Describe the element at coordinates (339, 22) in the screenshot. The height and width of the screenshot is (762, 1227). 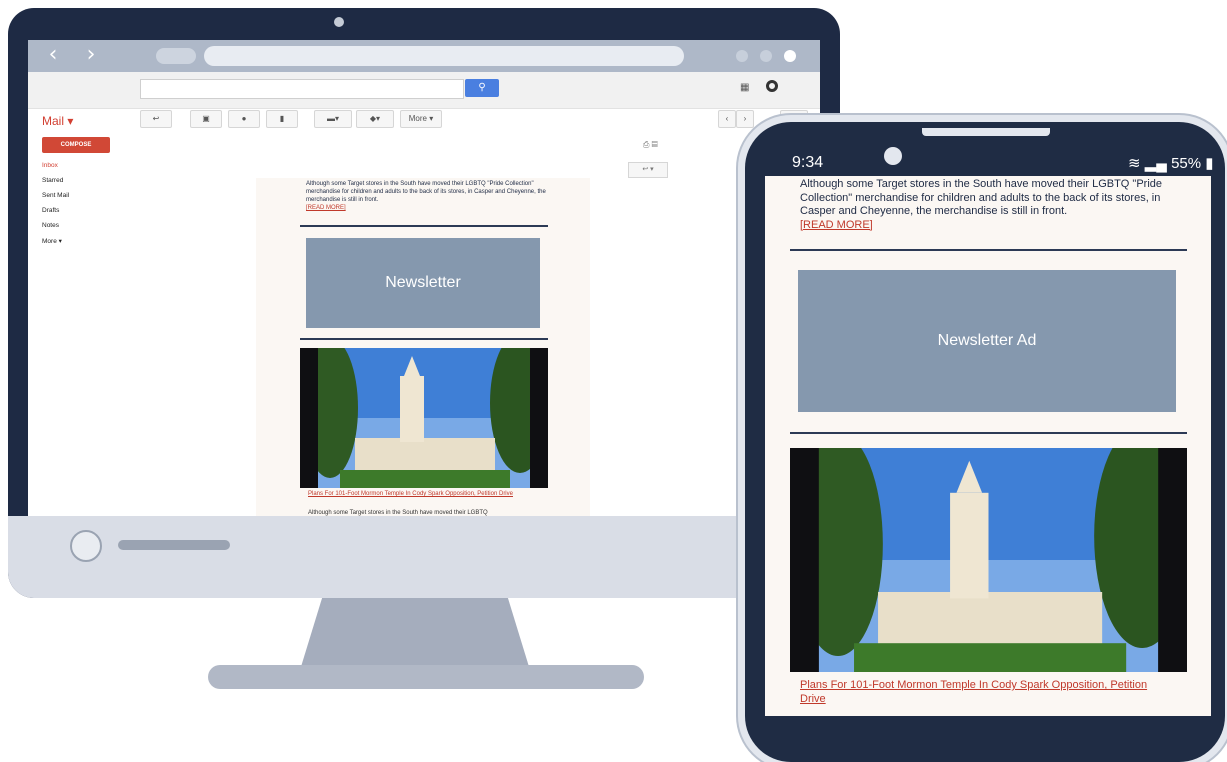
I see `webcam-icon` at that location.